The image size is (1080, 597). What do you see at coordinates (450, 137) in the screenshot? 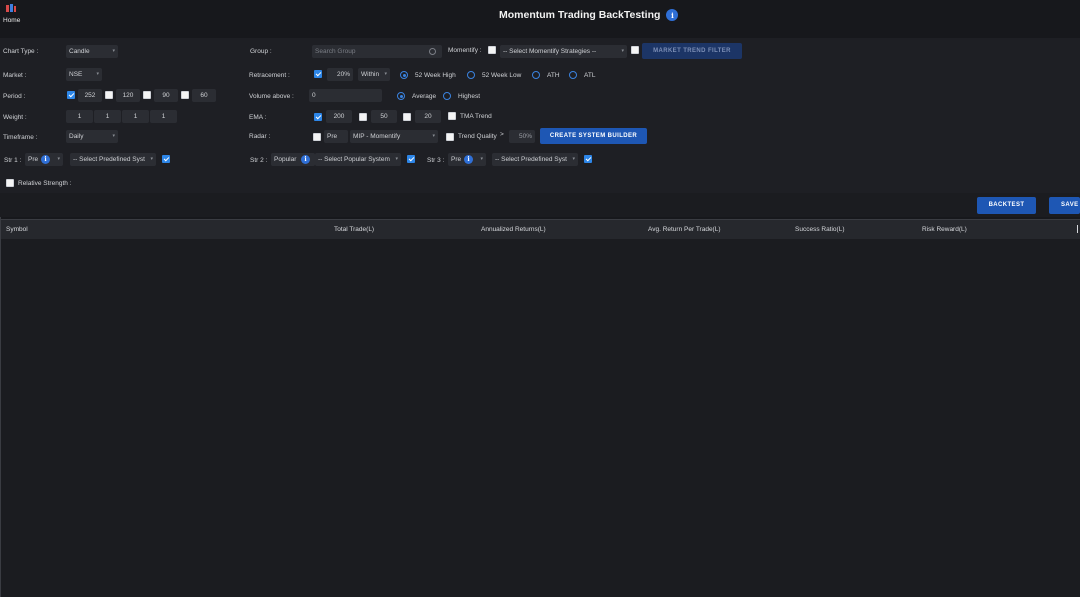
I see `trend-quality-checkbox` at bounding box center [450, 137].